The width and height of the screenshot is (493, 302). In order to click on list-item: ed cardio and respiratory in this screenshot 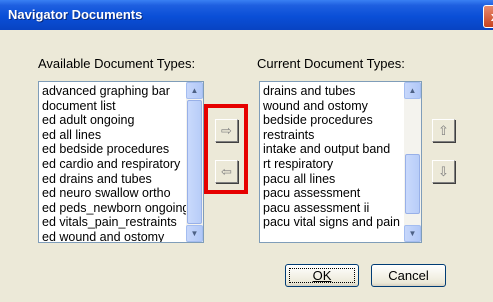, I will do `click(115, 164)`.